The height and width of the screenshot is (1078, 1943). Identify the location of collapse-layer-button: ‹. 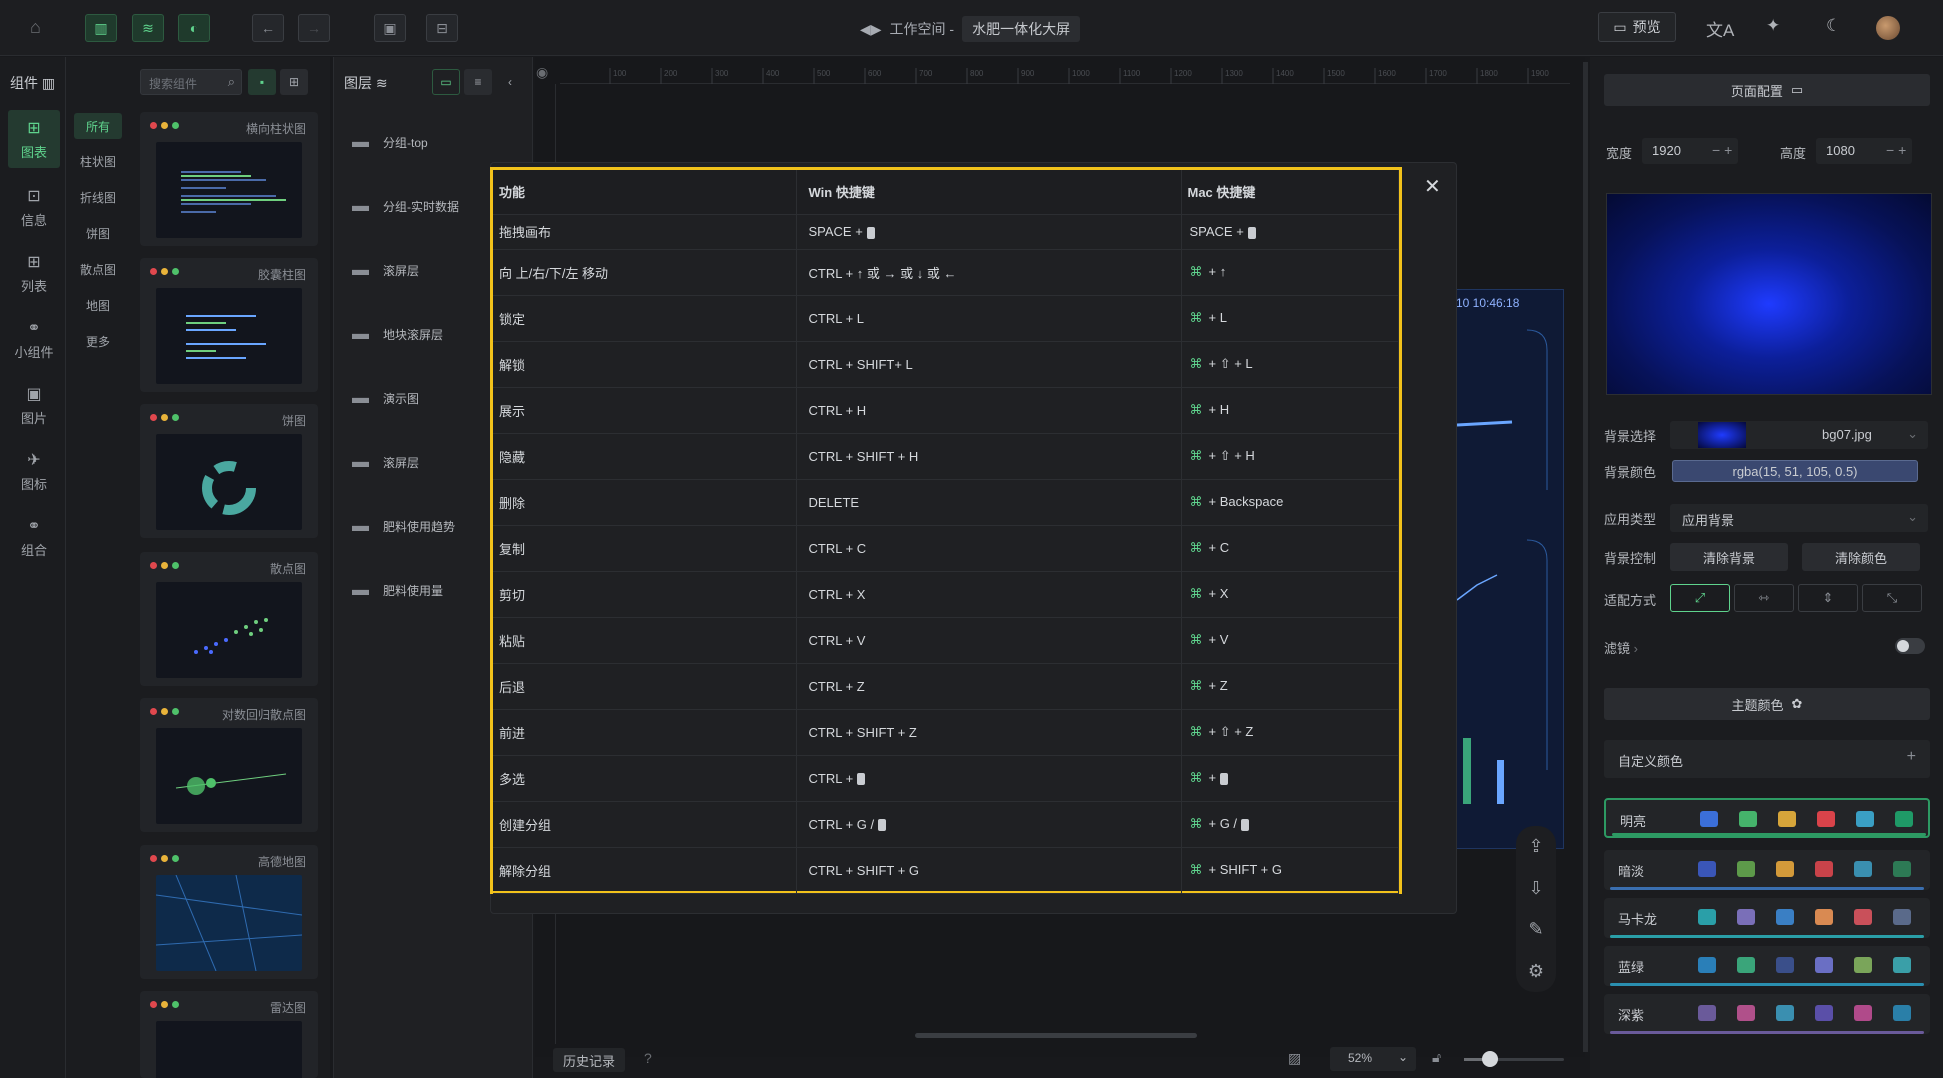
(510, 82).